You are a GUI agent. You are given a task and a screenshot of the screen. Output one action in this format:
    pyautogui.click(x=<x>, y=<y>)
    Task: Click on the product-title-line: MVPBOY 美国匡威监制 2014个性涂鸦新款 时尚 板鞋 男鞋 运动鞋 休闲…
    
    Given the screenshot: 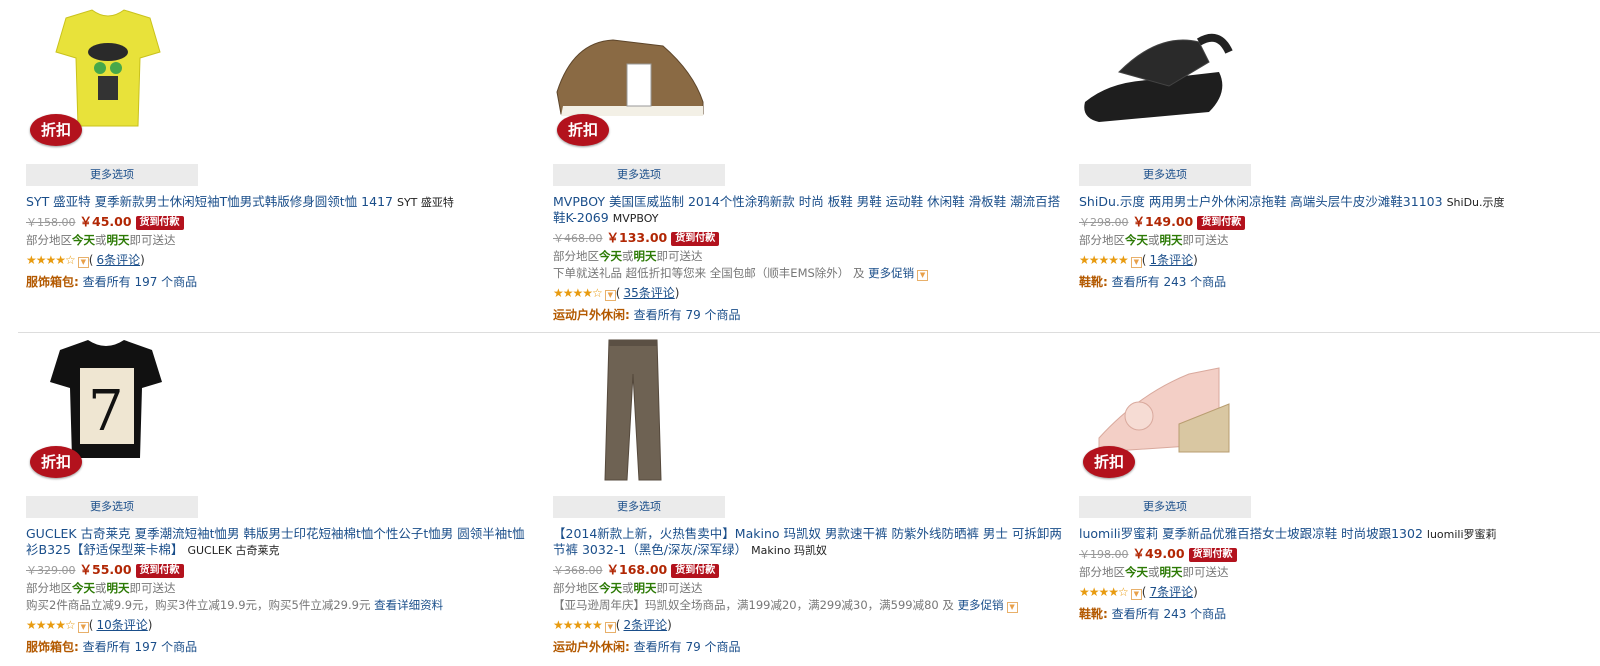 What is the action you would take?
    pyautogui.click(x=808, y=210)
    